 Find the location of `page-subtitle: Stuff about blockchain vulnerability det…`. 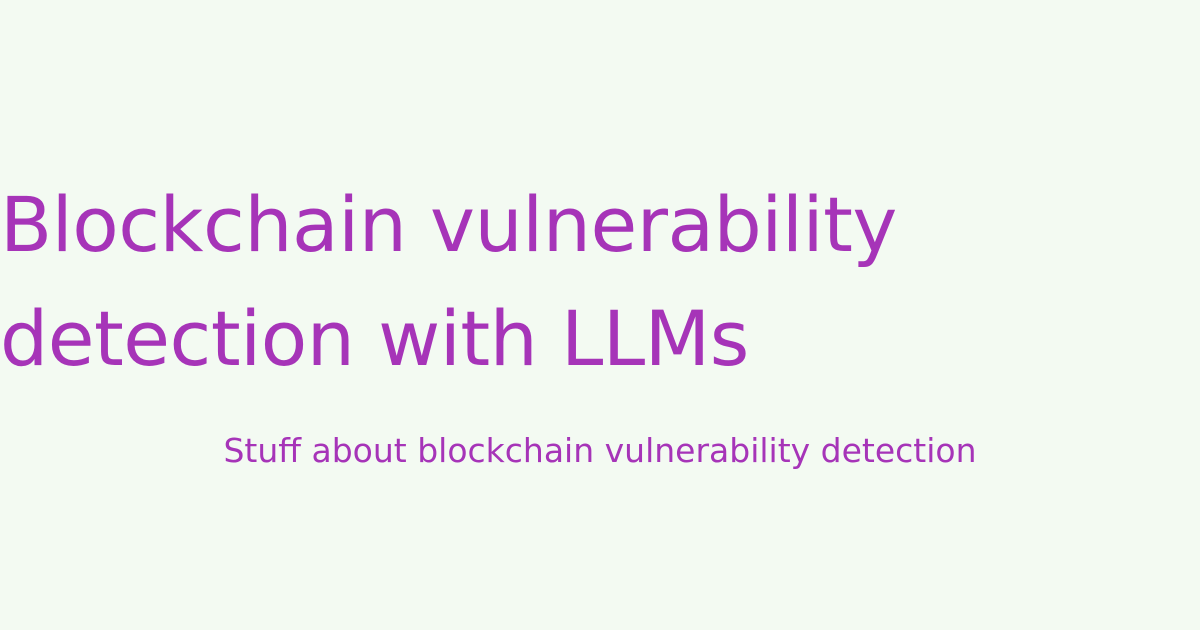

page-subtitle: Stuff about blockchain vulnerability det… is located at coordinates (600, 450).